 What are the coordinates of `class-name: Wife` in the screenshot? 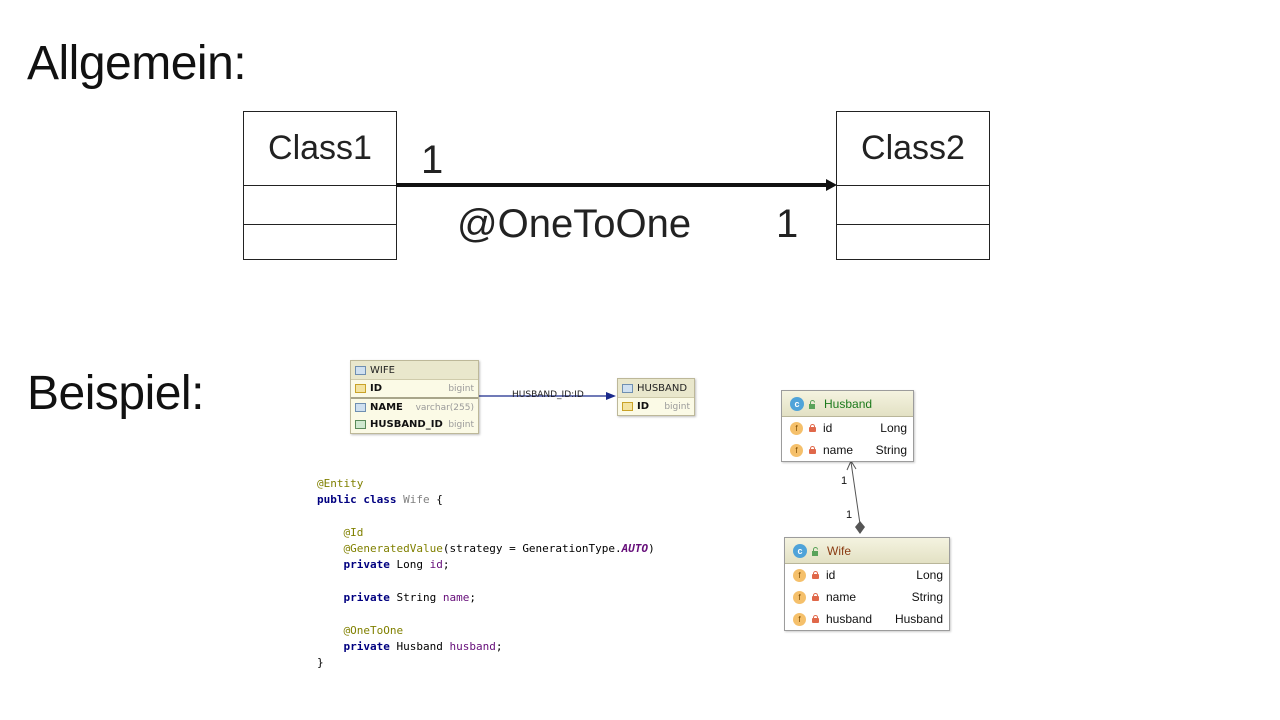 It's located at (839, 550).